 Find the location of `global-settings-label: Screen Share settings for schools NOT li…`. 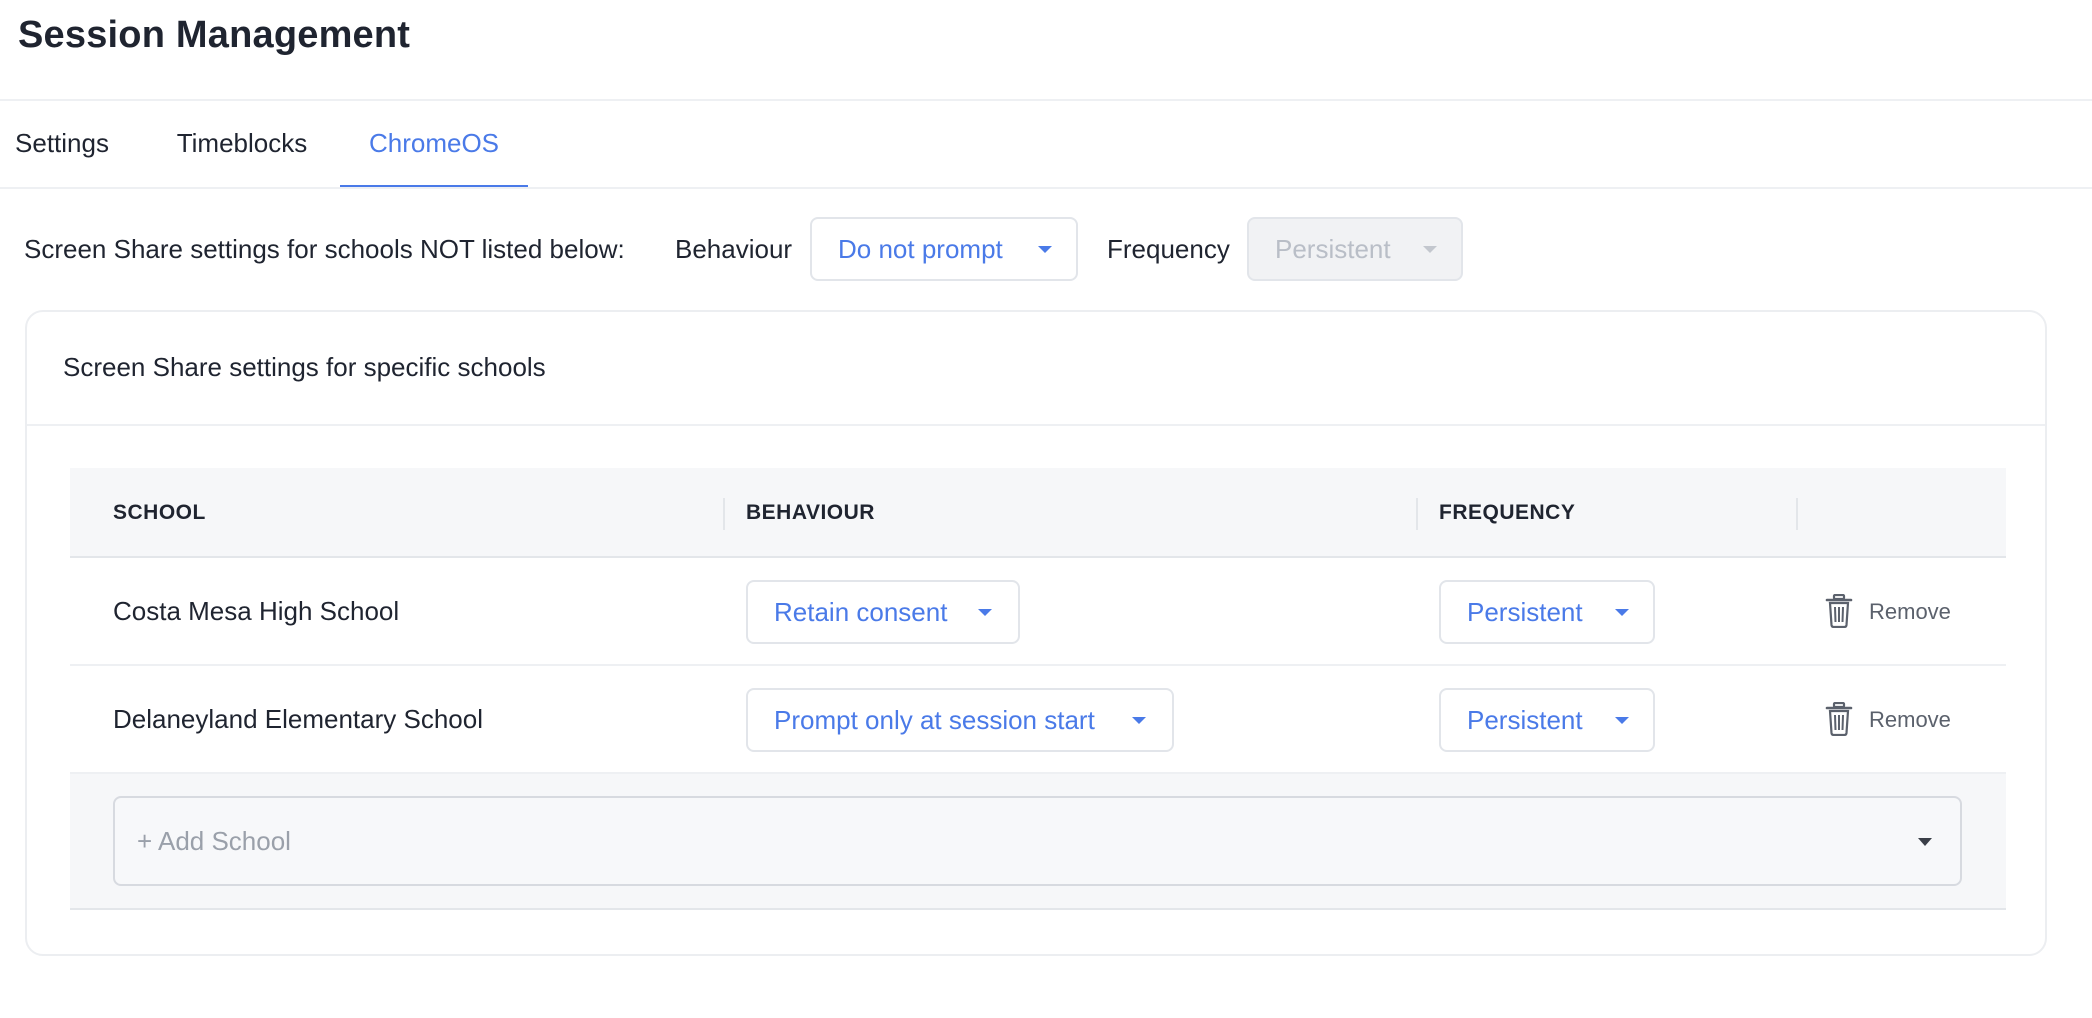

global-settings-label: Screen Share settings for schools NOT li… is located at coordinates (324, 249).